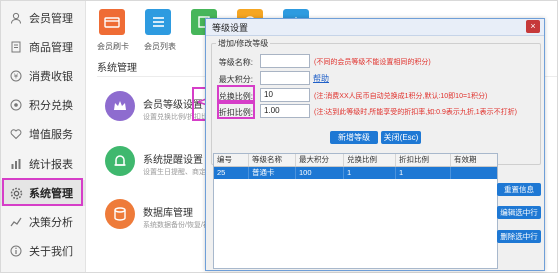 The height and width of the screenshot is (273, 558). Describe the element at coordinates (272, 160) in the screenshot. I see `column-header: 等级名称` at that location.